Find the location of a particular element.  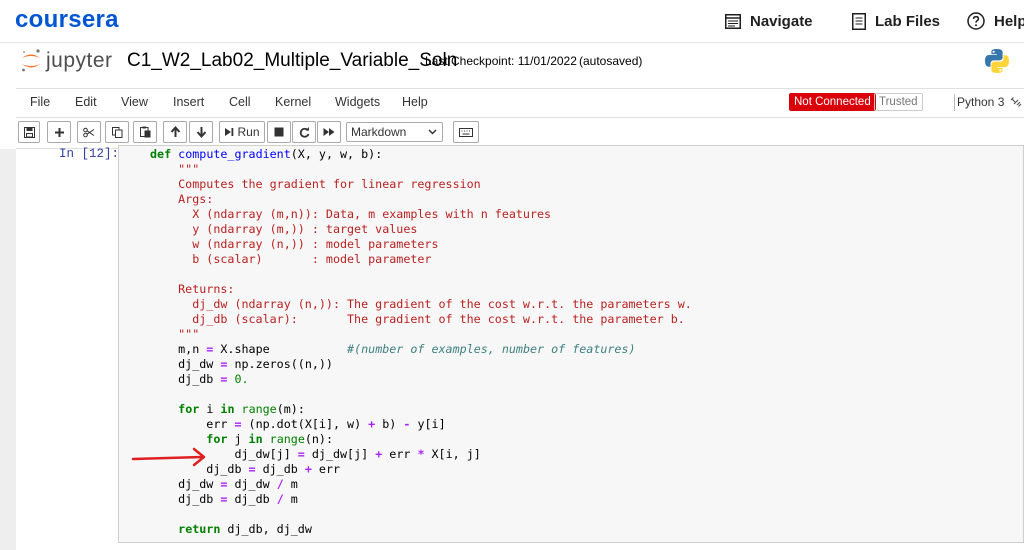

restart-run-all-button is located at coordinates (329, 132).